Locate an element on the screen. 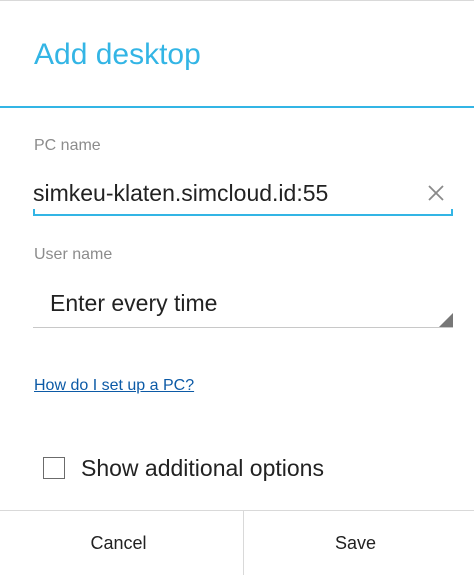  pc-name-field is located at coordinates (243, 196).